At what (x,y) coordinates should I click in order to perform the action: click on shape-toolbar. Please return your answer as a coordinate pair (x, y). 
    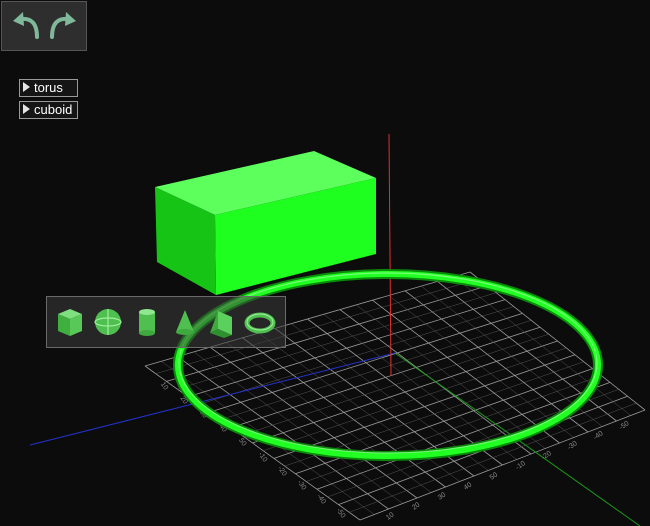
    Looking at the image, I should click on (166, 322).